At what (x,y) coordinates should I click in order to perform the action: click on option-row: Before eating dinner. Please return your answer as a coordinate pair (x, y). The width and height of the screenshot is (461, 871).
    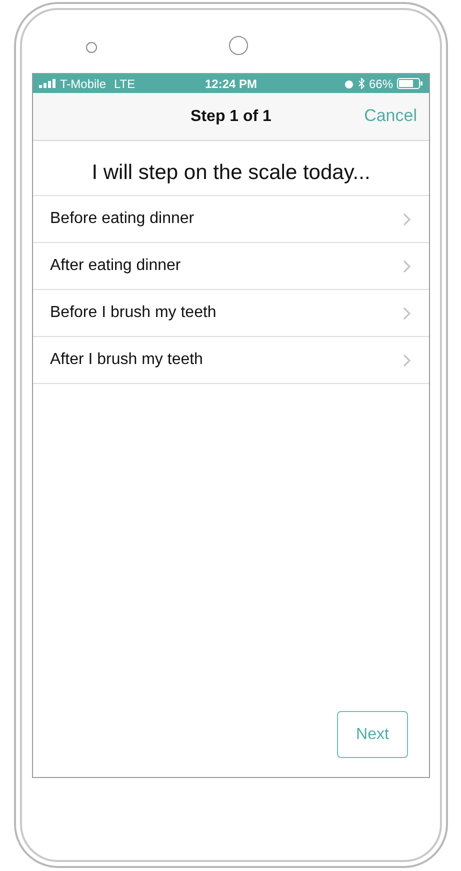
    Looking at the image, I should click on (231, 219).